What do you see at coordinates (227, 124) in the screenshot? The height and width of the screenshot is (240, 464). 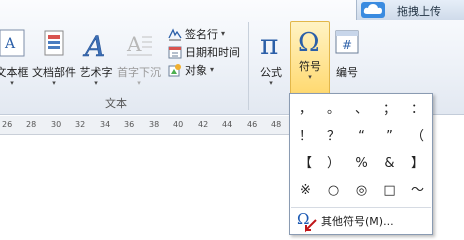 I see `ruler-tick: 44` at bounding box center [227, 124].